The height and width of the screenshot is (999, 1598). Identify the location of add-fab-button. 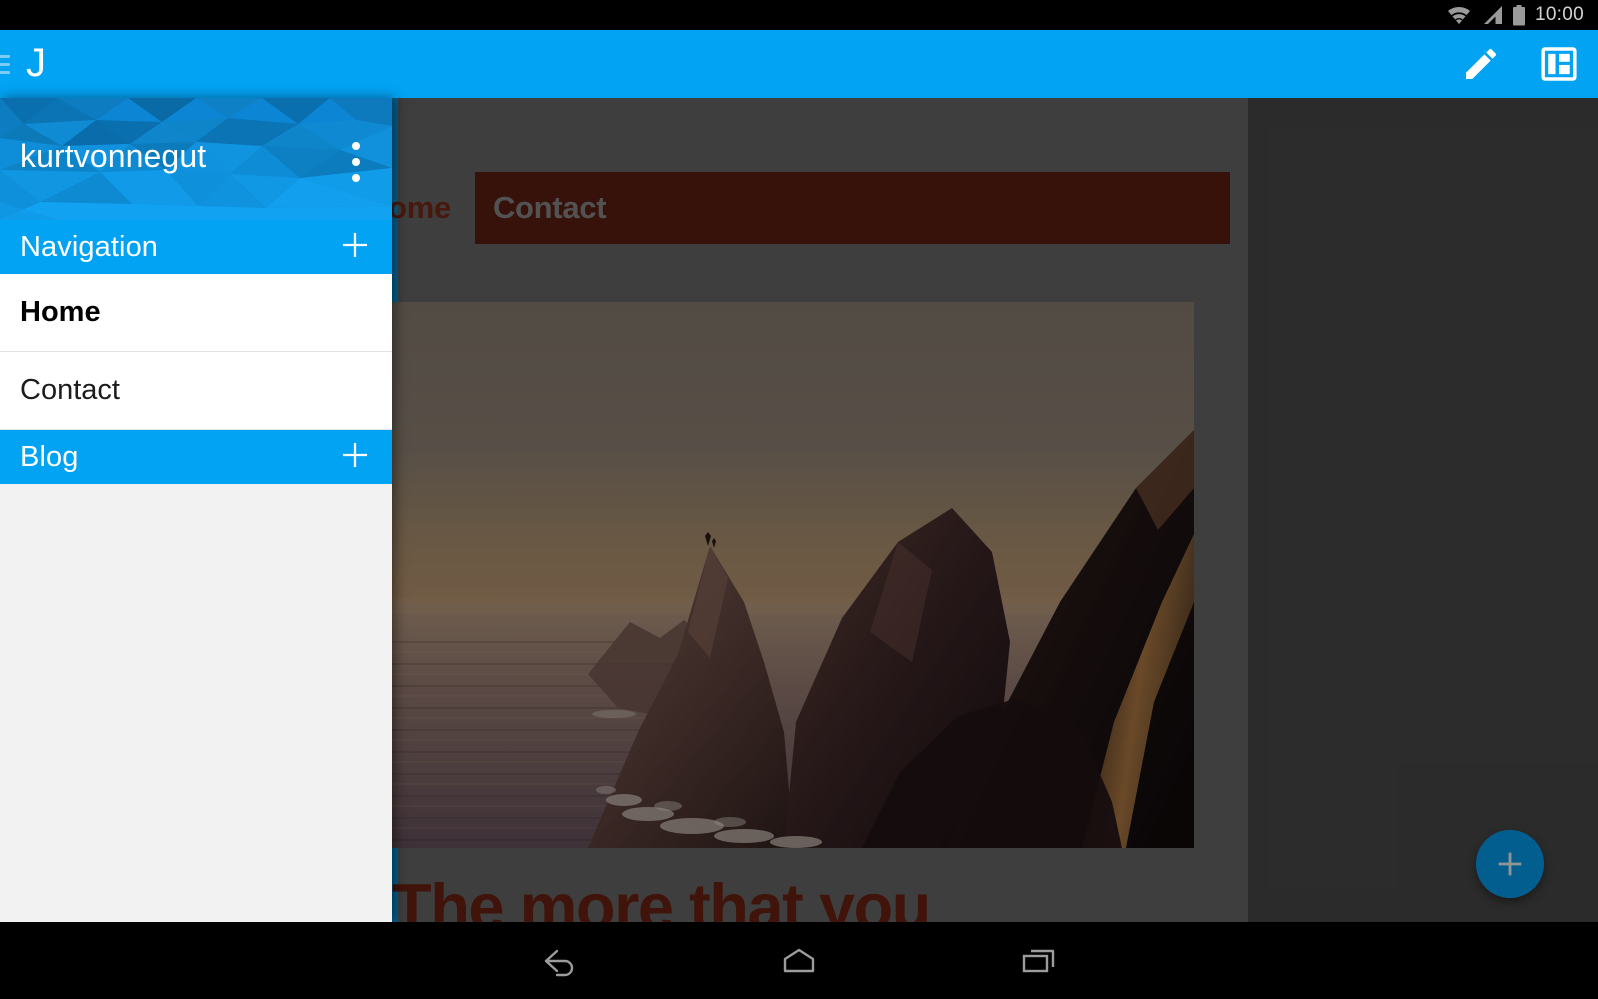
(1510, 864).